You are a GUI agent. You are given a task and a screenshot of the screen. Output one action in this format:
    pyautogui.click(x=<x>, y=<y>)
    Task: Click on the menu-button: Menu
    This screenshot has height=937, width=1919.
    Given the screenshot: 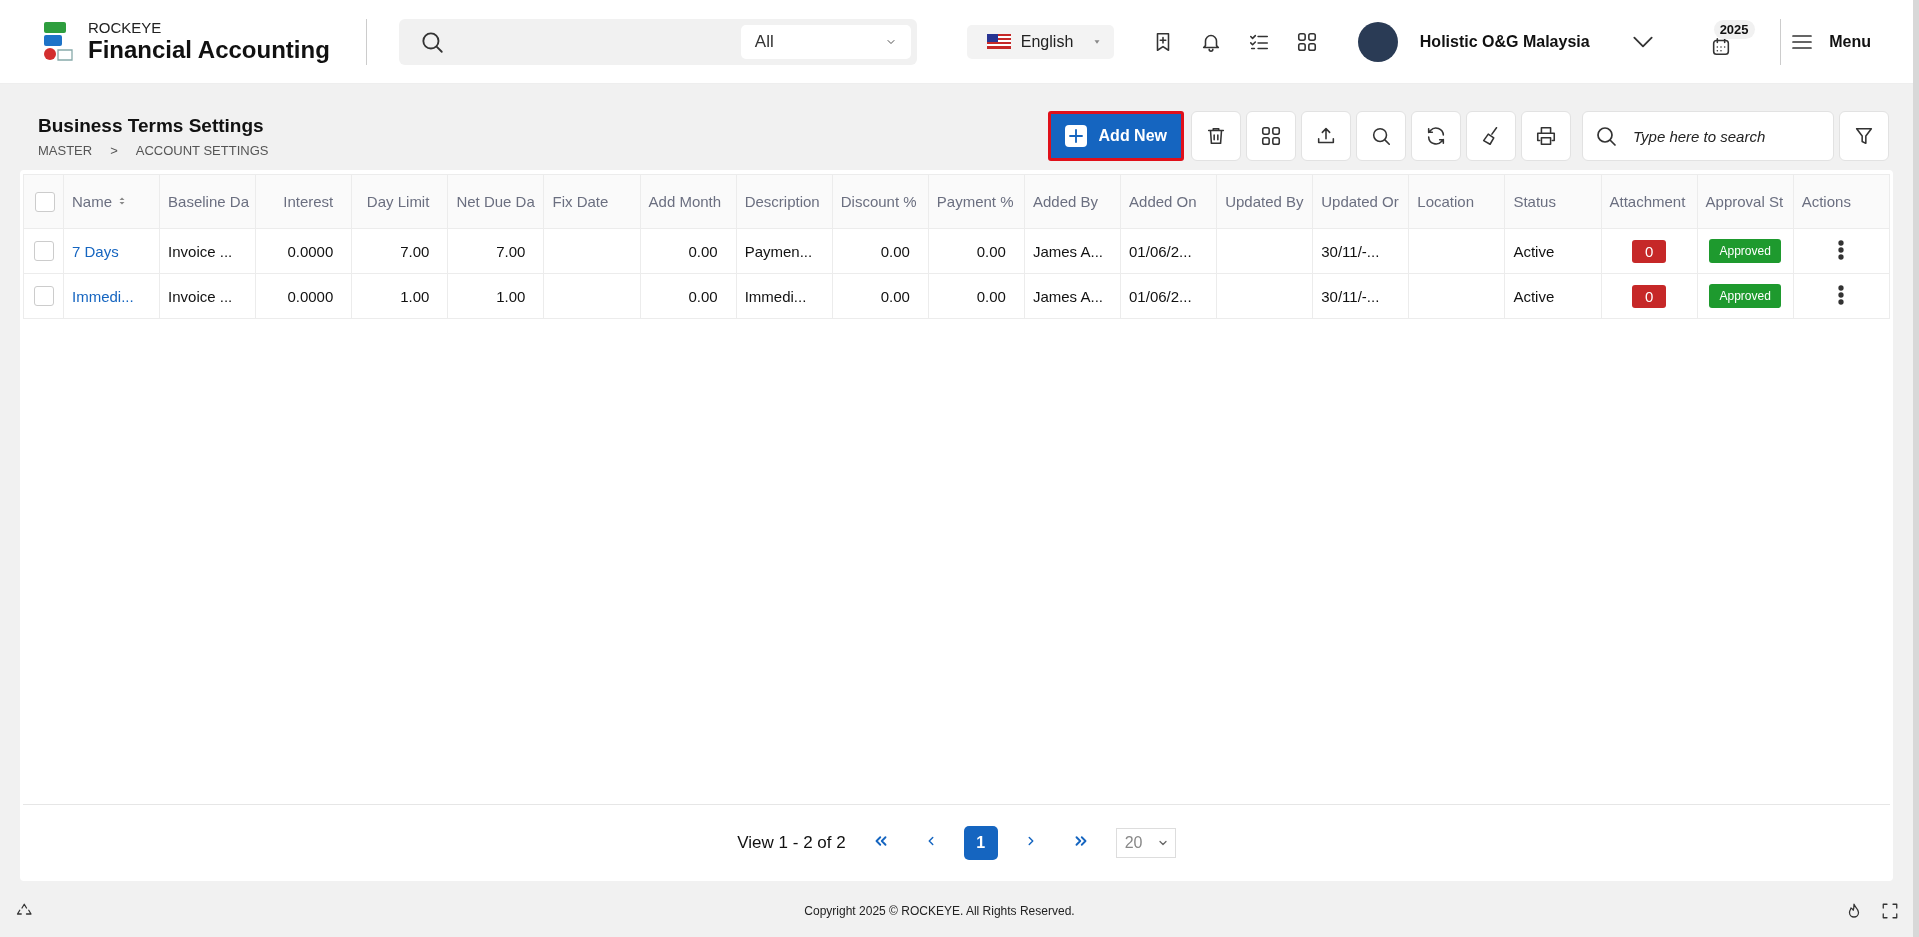 What is the action you would take?
    pyautogui.click(x=1830, y=41)
    